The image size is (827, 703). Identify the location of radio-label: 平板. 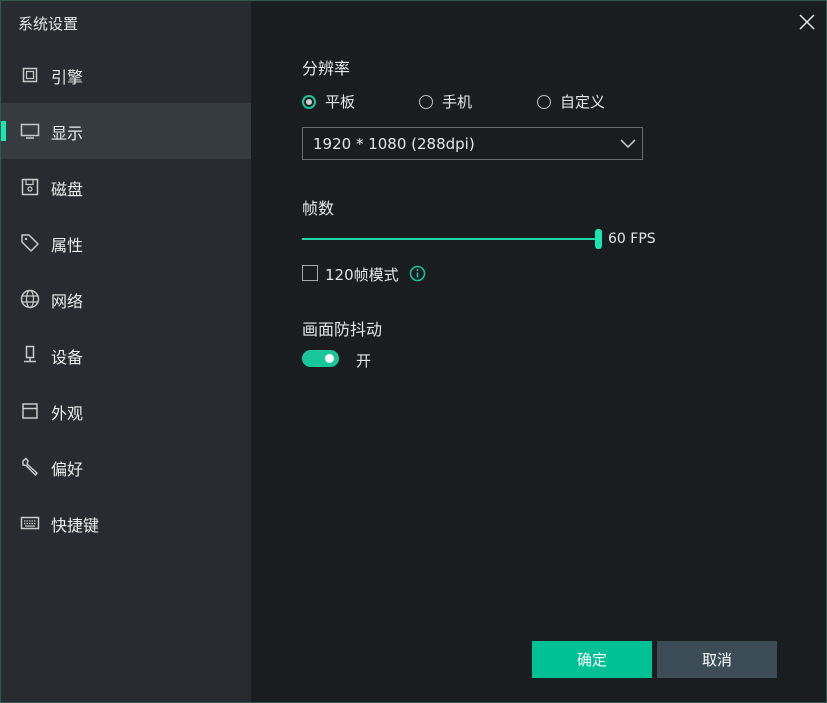
(340, 102).